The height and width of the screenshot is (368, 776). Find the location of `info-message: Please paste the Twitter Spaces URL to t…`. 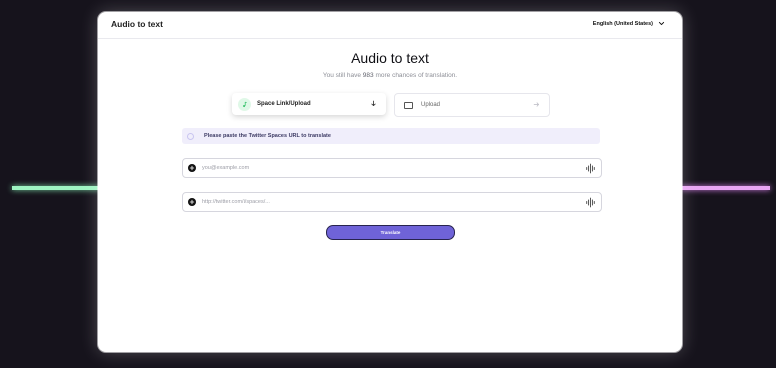

info-message: Please paste the Twitter Spaces URL to t… is located at coordinates (267, 136).